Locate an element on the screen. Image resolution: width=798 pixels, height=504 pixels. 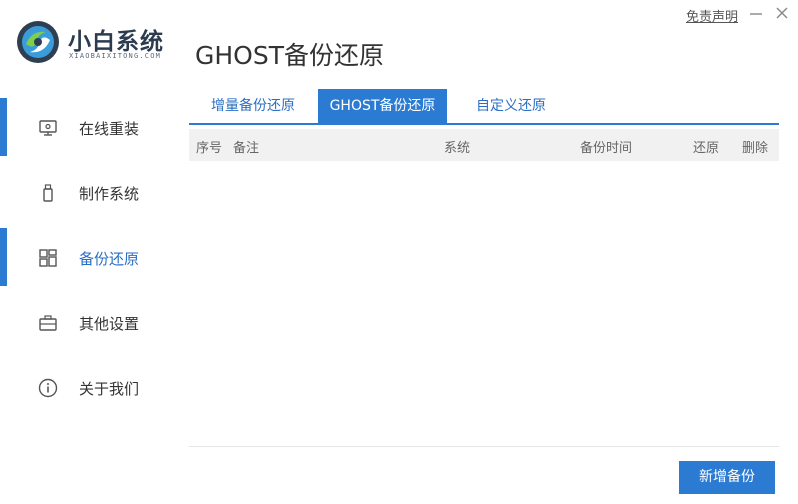
divider is located at coordinates (484, 446).